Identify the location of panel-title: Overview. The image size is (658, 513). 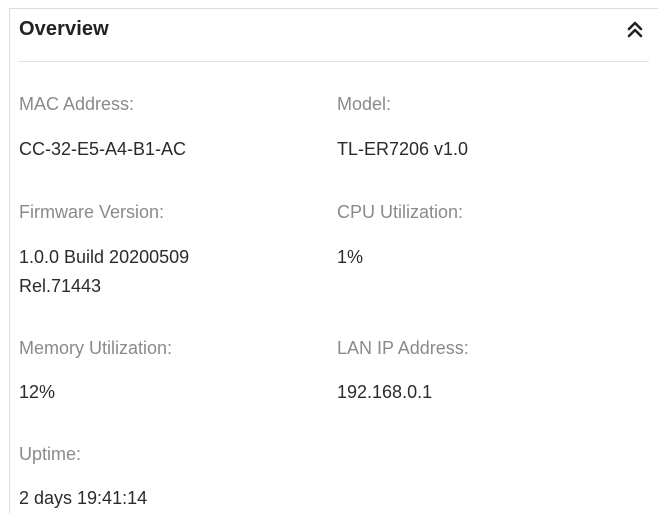
(64, 29).